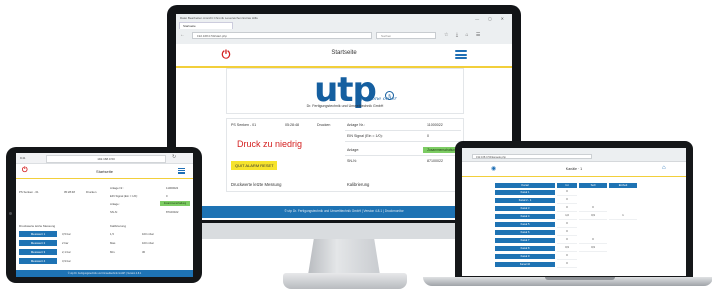  I want to click on status-time: 9:41, so click(23, 158).